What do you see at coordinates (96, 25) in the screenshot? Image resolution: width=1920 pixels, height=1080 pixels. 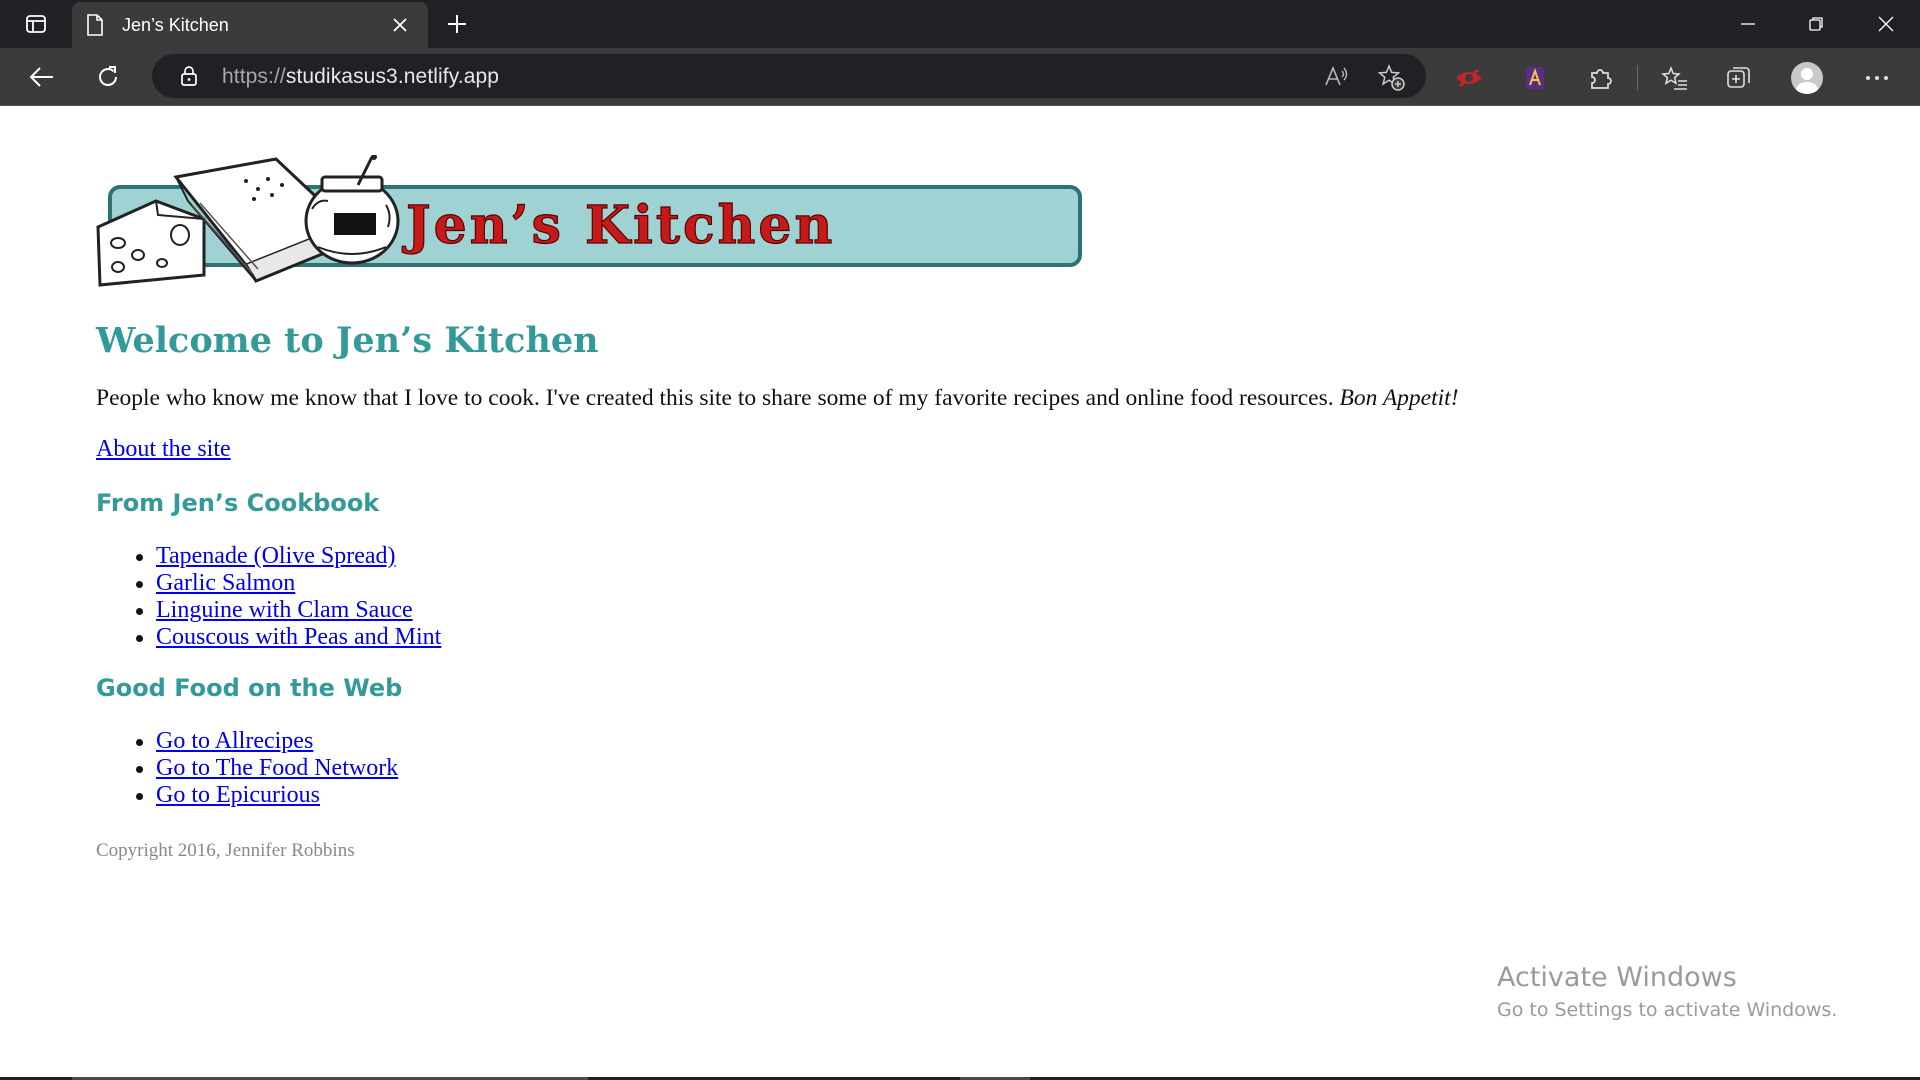 I see `page-icon` at bounding box center [96, 25].